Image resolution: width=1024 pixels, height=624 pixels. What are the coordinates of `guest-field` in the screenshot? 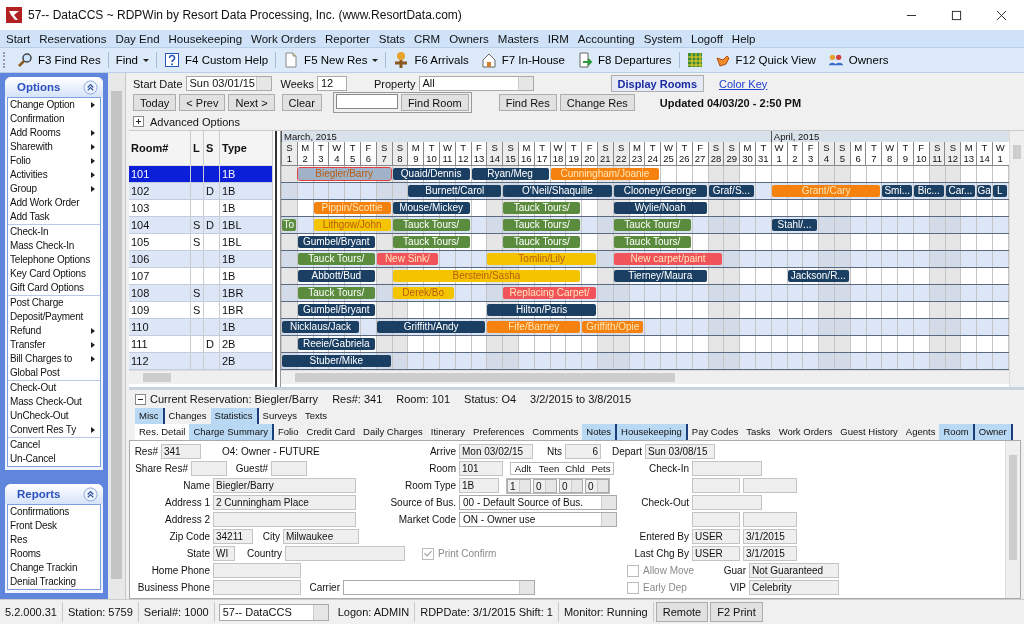 It's located at (289, 468).